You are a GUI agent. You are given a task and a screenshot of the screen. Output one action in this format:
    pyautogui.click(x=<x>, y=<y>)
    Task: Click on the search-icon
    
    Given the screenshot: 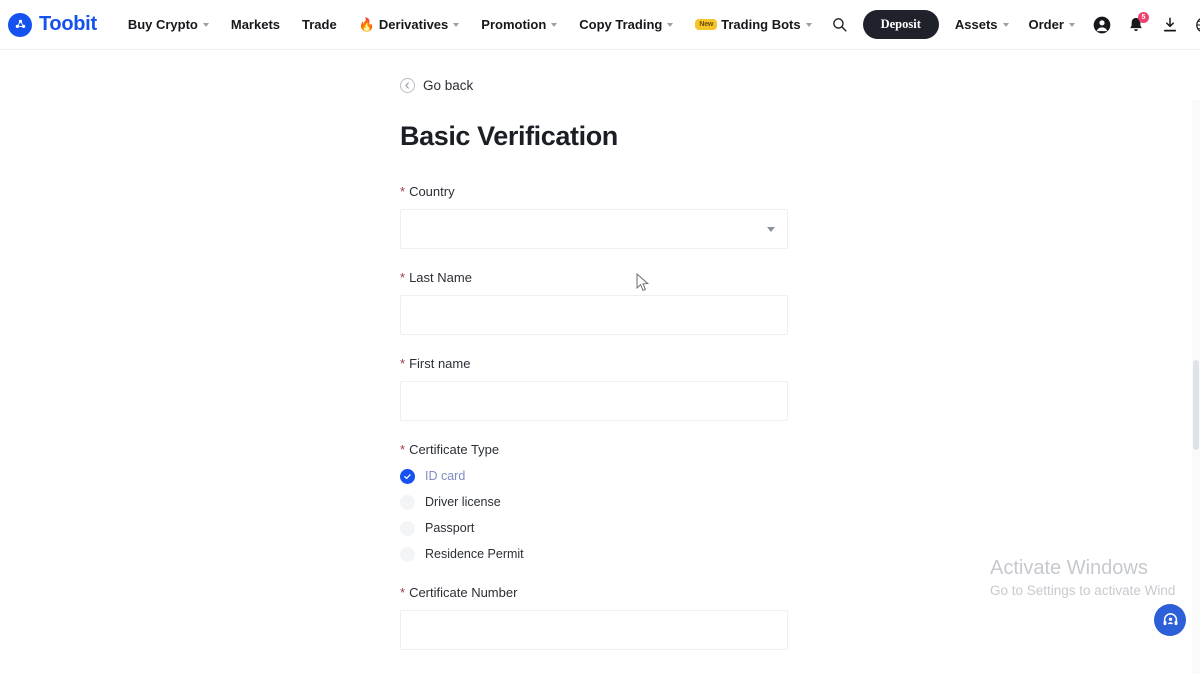 What is the action you would take?
    pyautogui.click(x=840, y=25)
    